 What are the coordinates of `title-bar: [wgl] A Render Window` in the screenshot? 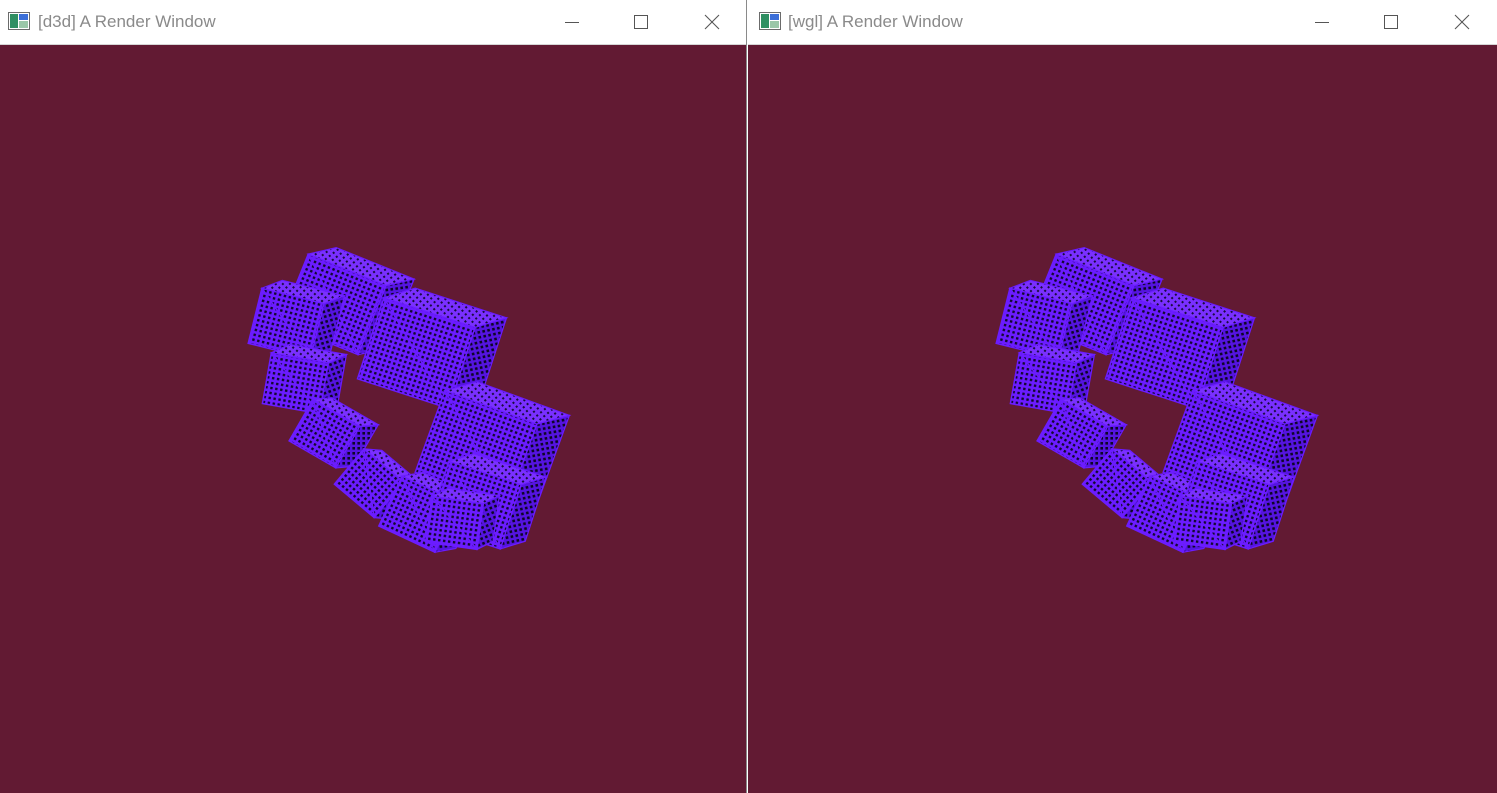 It's located at (1122, 22).